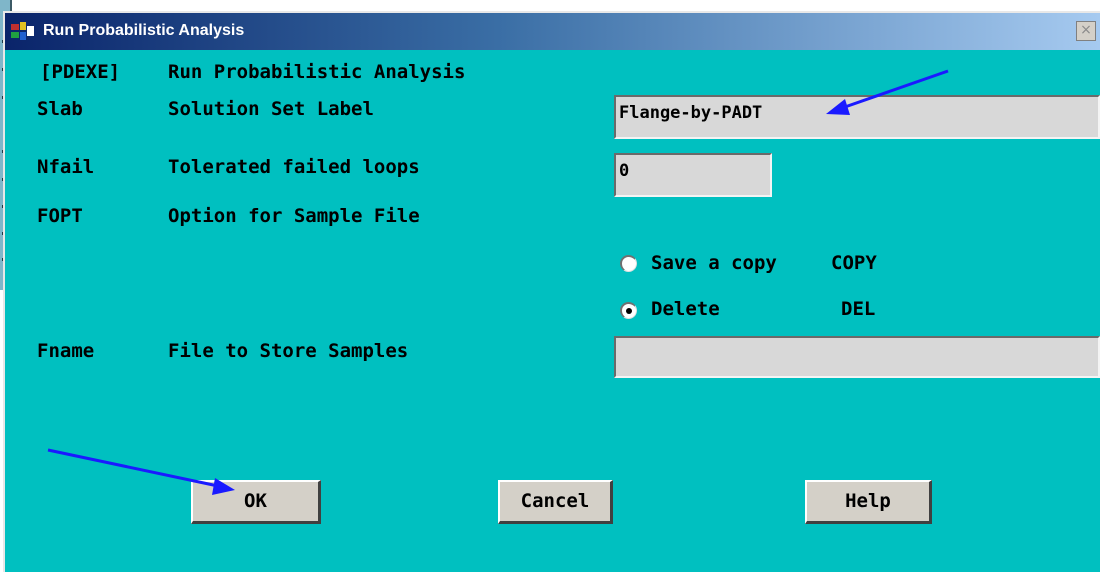 This screenshot has height=572, width=1100. What do you see at coordinates (60, 109) in the screenshot?
I see `slab-code: Slab` at bounding box center [60, 109].